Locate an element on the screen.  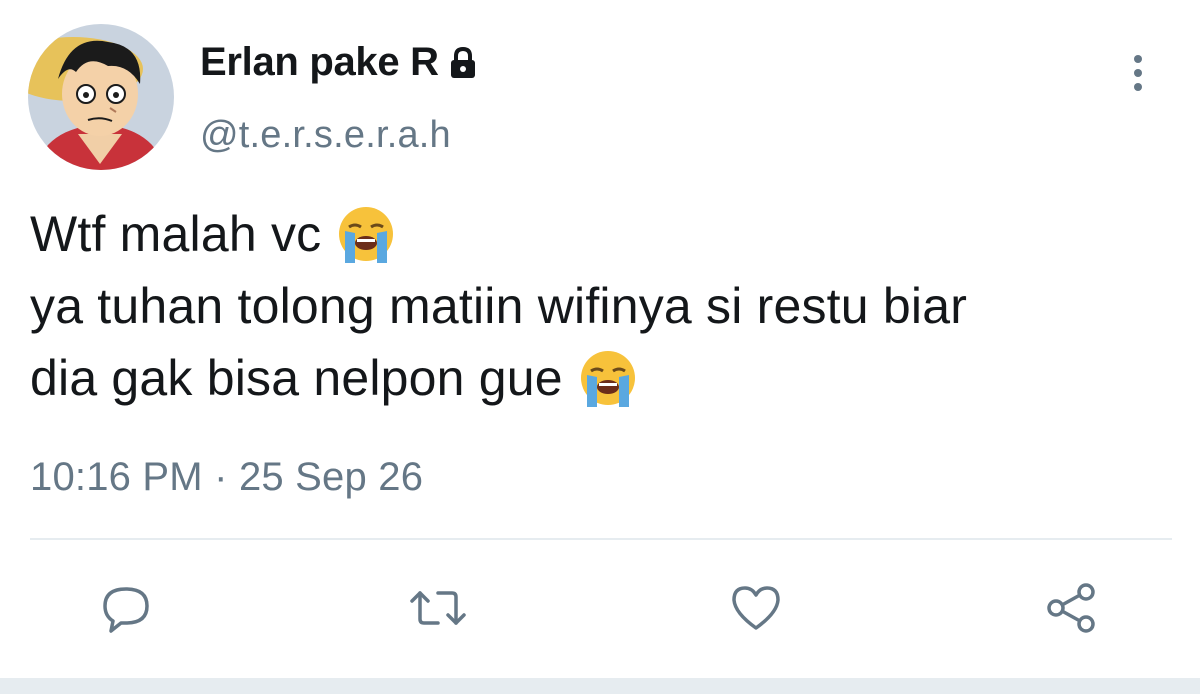
retweet-icon is located at coordinates (438, 608).